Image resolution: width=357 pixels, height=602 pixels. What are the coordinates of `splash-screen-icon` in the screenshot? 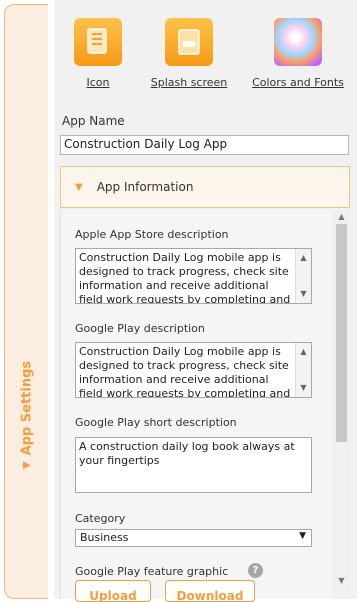 It's located at (189, 42).